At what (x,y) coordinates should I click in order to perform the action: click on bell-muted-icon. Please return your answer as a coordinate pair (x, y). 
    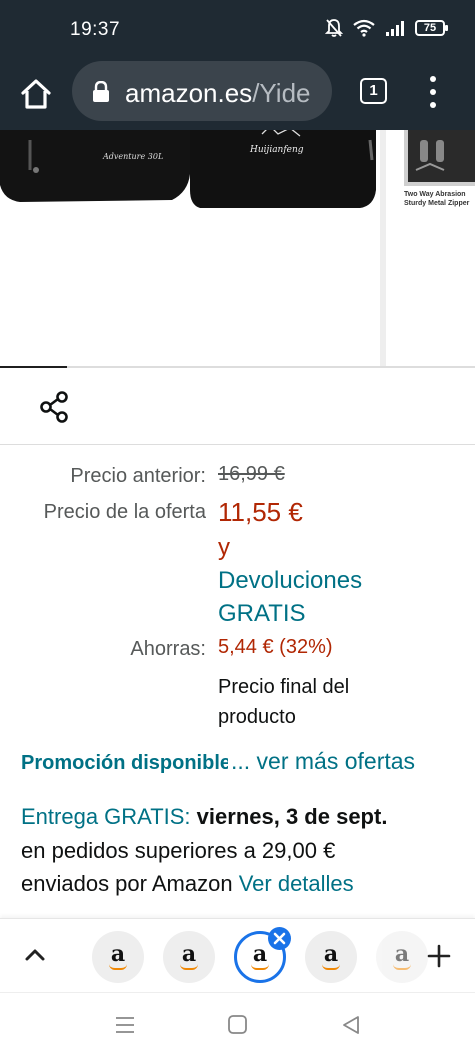
    Looking at the image, I should click on (334, 28).